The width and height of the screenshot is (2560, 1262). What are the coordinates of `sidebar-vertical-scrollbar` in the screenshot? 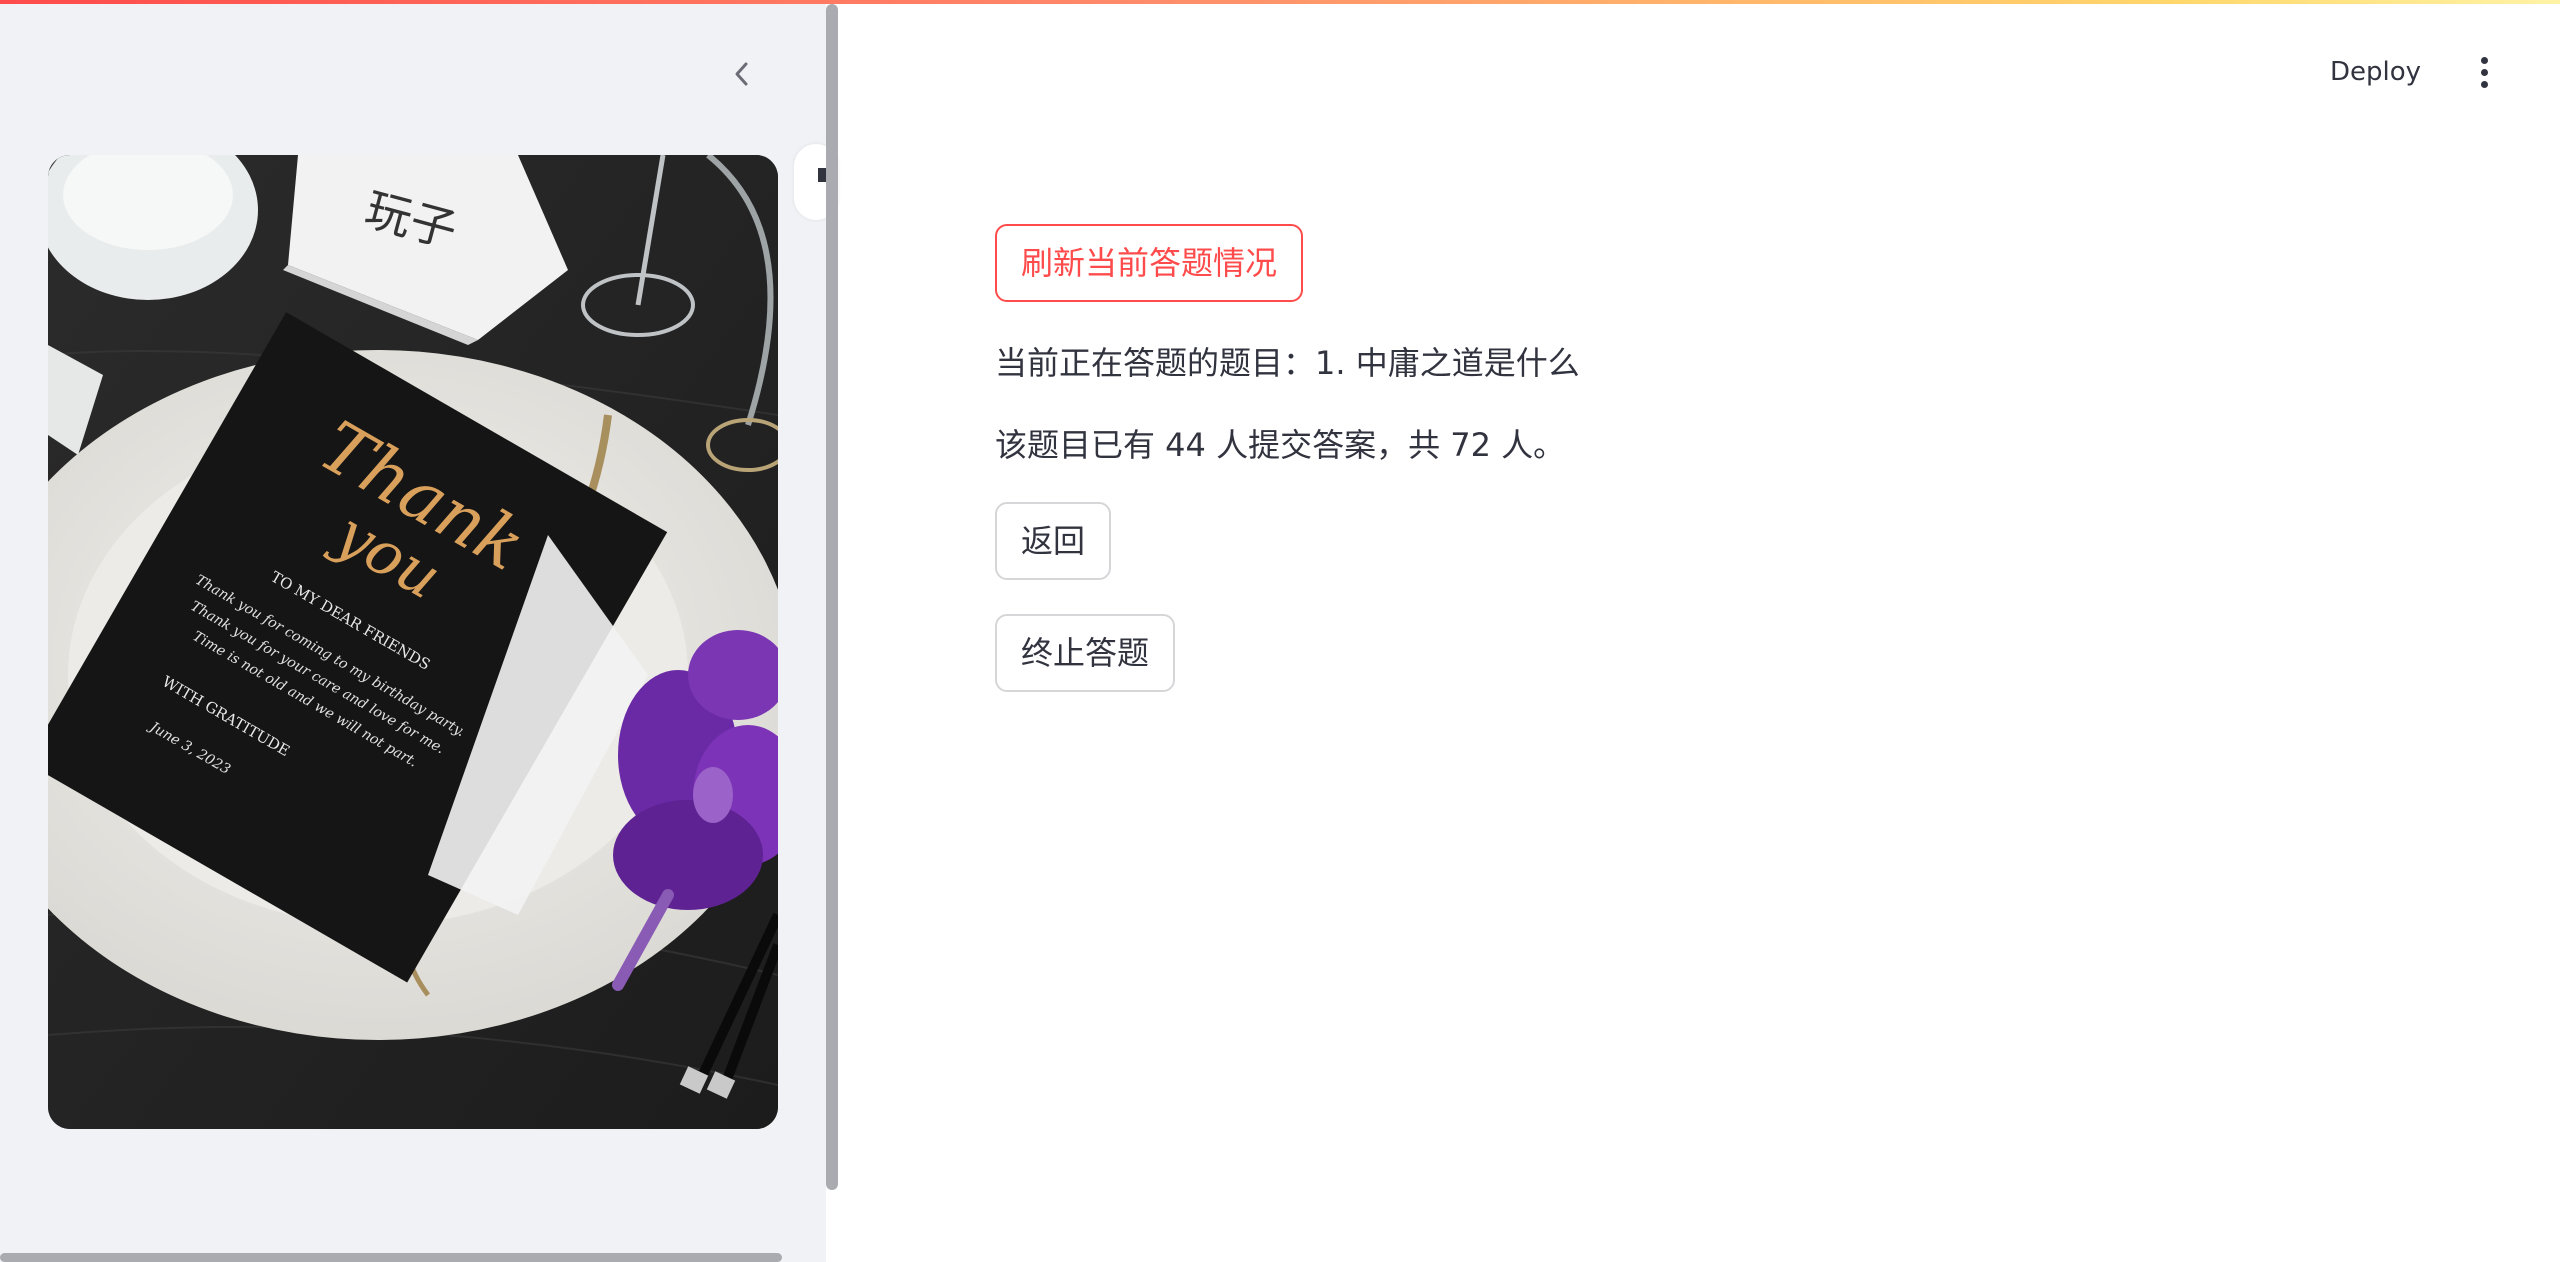 It's located at (832, 597).